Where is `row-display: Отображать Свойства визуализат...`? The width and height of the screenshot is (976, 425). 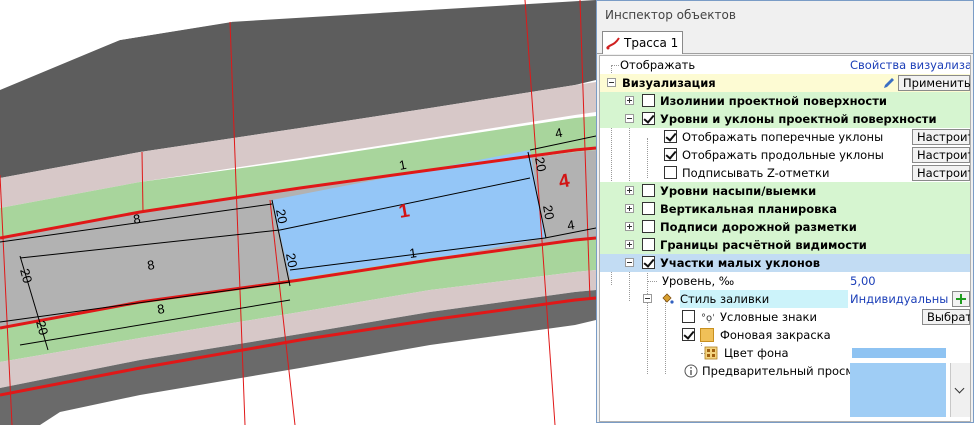 row-display: Отображать Свойства визуализат... is located at coordinates (785, 65).